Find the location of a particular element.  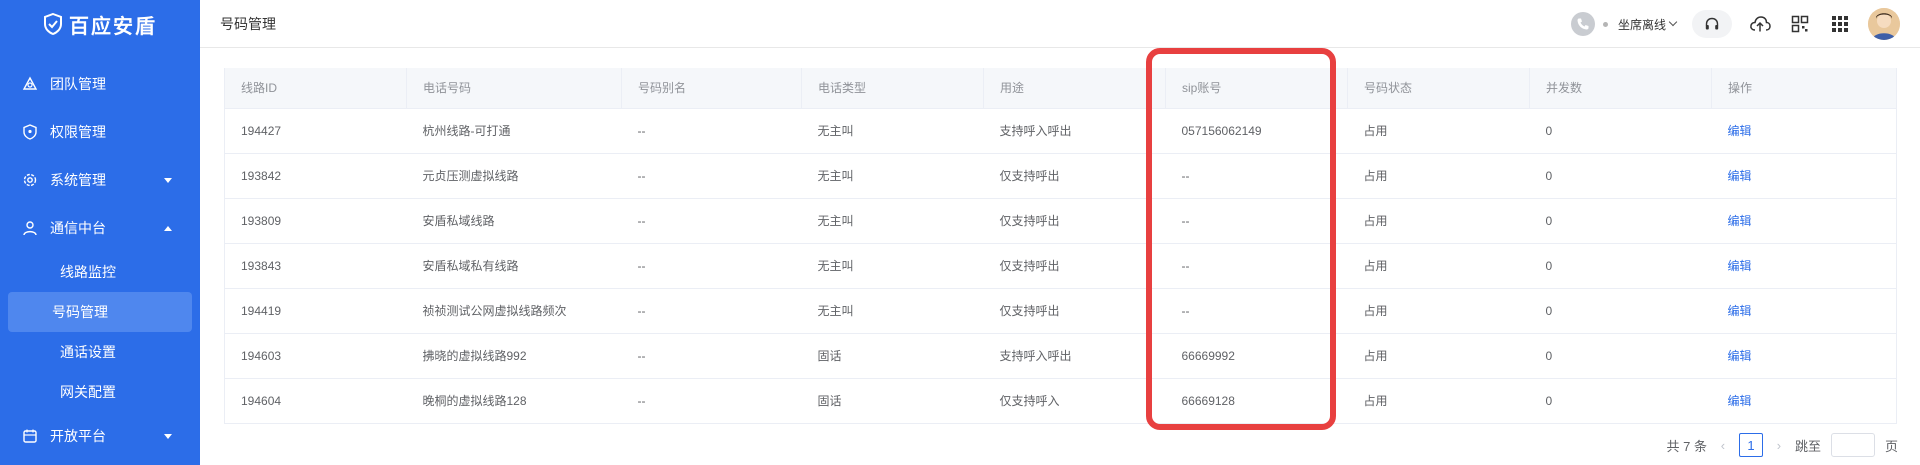

sidebar-item-team: 团队管理 is located at coordinates (100, 84).